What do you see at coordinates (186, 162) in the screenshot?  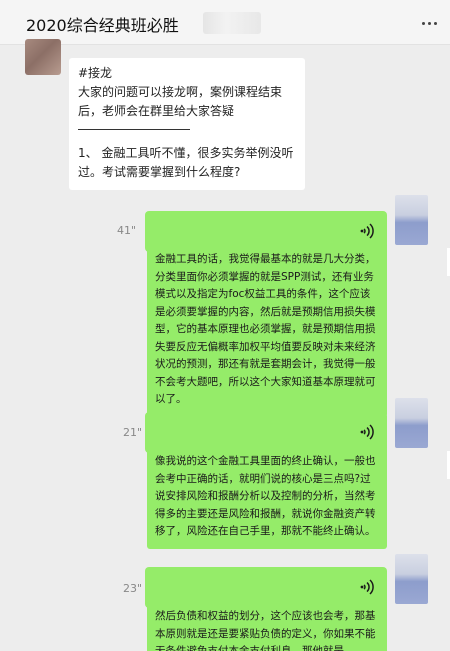 I see `message-line: 1、 金融工具听不懂，很多实务举例没听过。考试需要掌握到什么程度?` at bounding box center [186, 162].